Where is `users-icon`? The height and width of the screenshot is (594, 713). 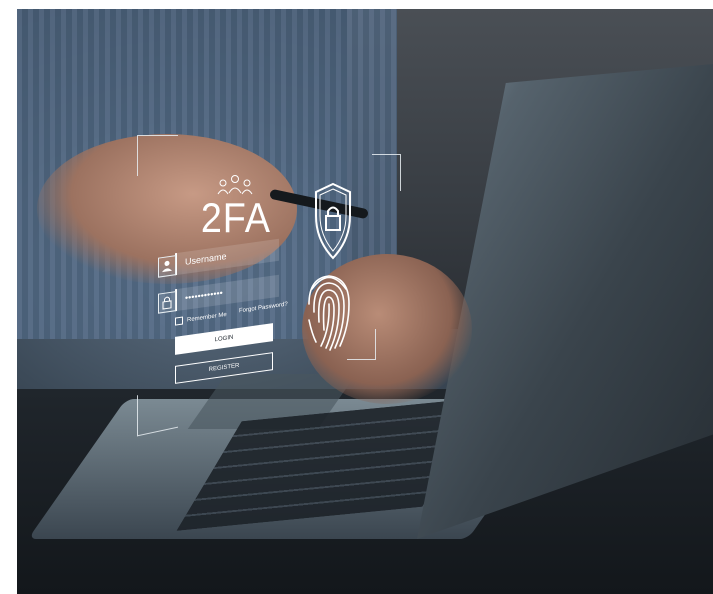 users-icon is located at coordinates (235, 185).